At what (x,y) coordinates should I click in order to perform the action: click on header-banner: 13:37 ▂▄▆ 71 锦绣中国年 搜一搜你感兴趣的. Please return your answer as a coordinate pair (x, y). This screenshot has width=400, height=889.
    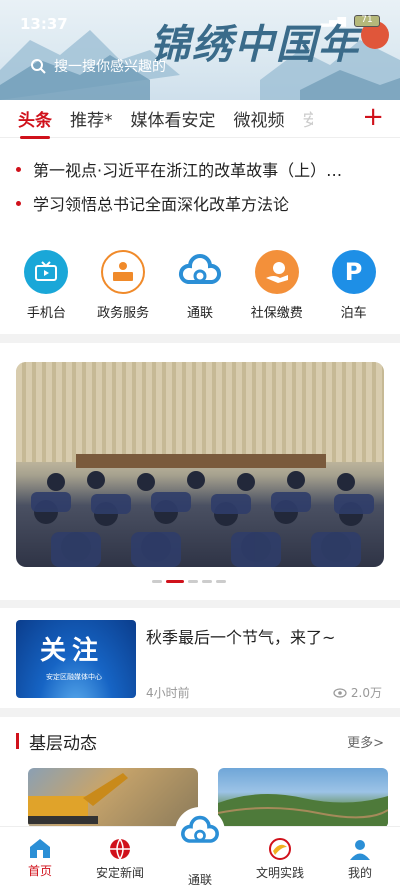
    Looking at the image, I should click on (200, 50).